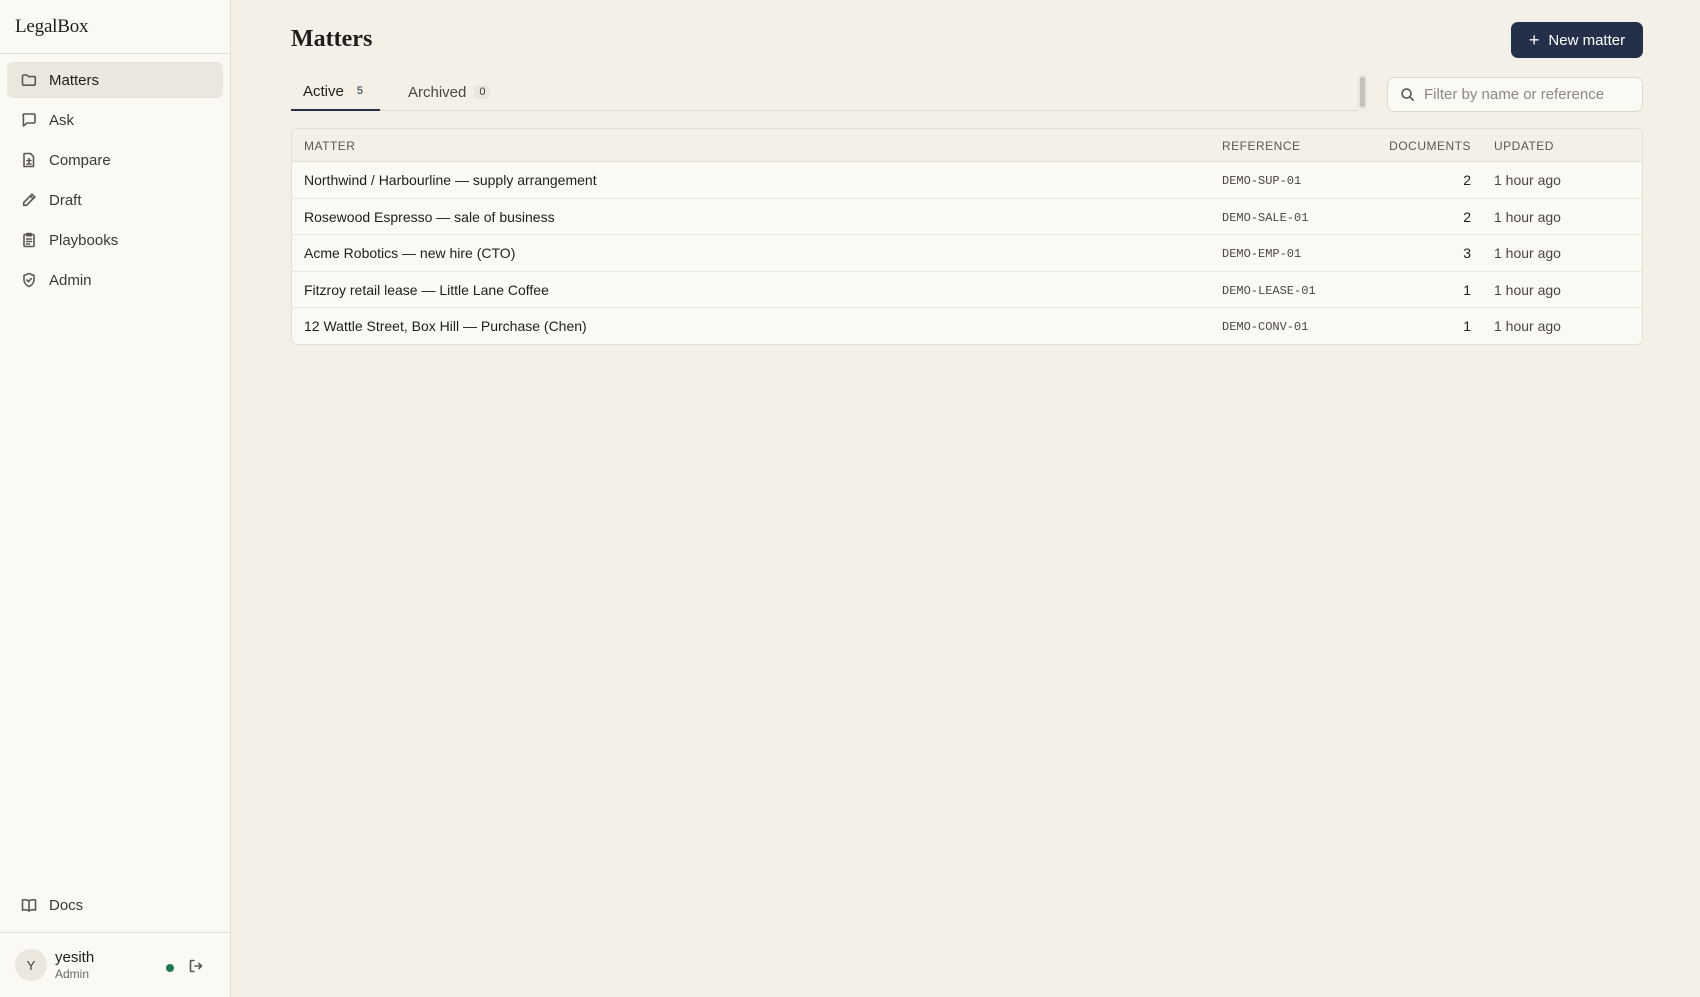  I want to click on matter-name: Rosewood Espresso — sale of business, so click(429, 217).